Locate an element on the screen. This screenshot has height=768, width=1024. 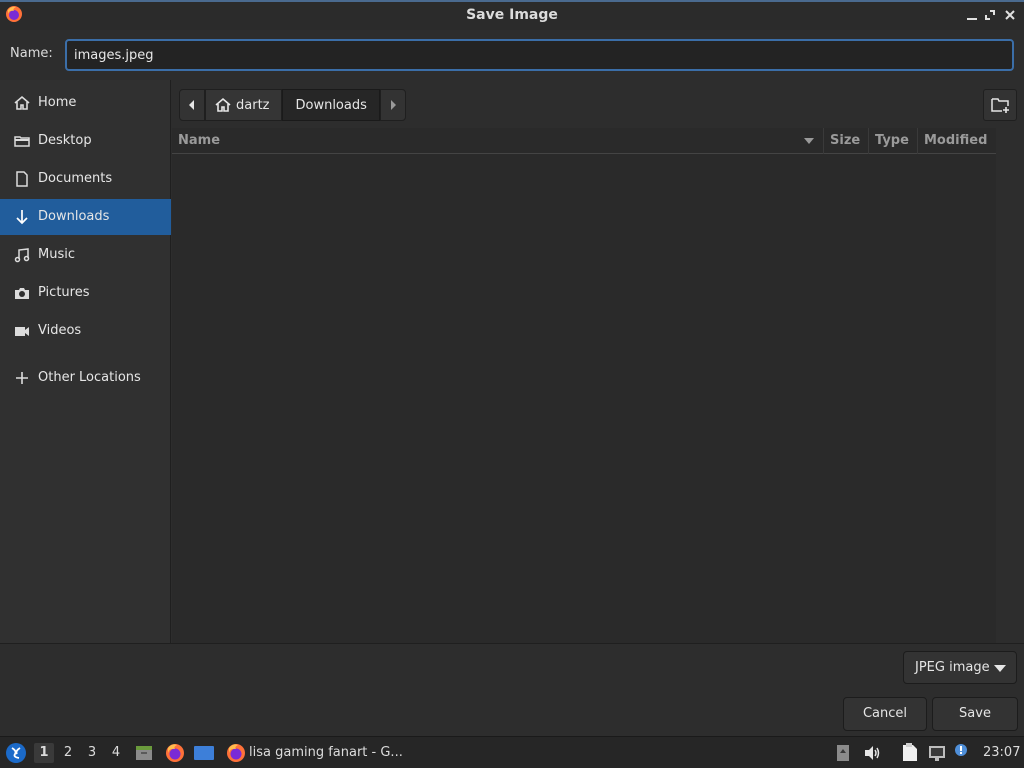
name-row: Name: is located at coordinates (512, 55).